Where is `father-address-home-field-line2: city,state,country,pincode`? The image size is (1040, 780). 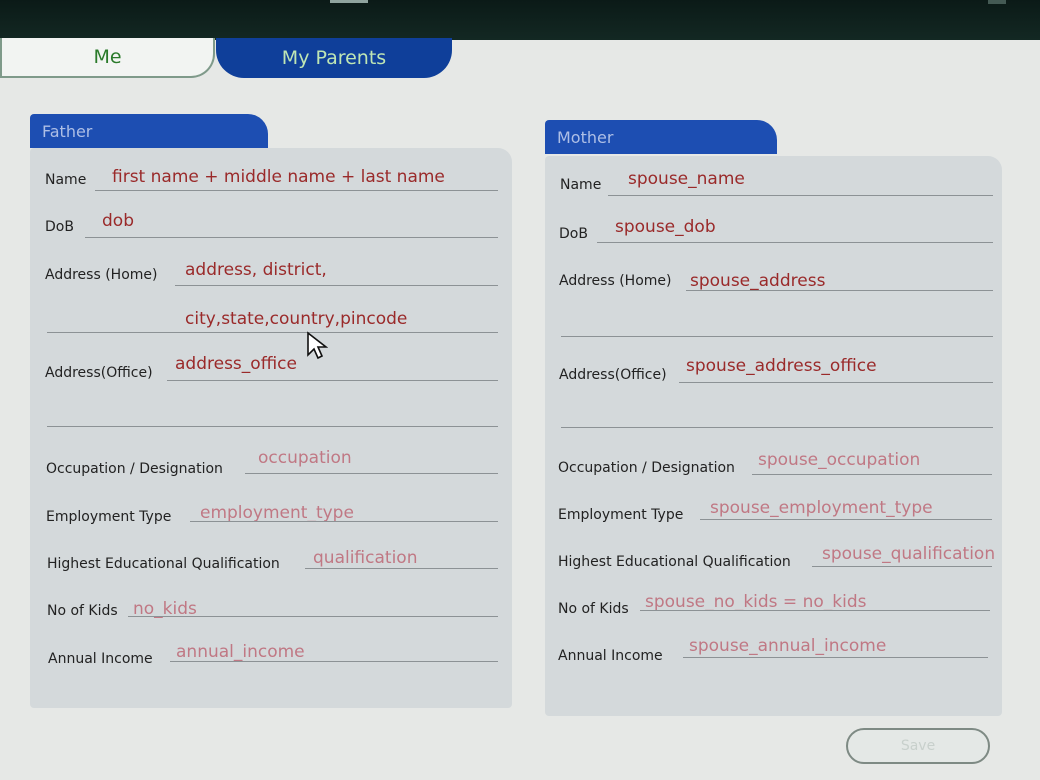
father-address-home-field-line2: city,state,country,pincode is located at coordinates (296, 319).